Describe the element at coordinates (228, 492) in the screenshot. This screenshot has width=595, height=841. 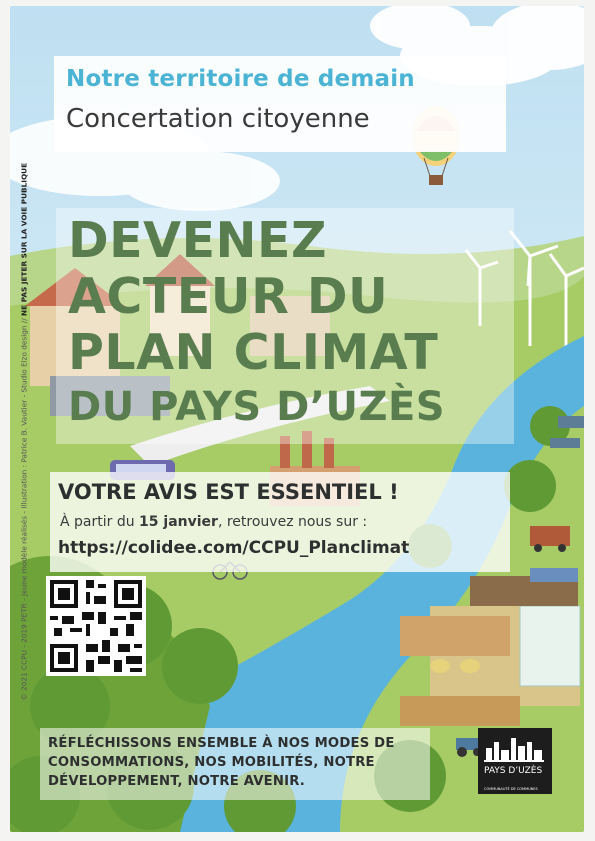
I see `callout-title: VOTRE AVIS EST ESSENTIEL !` at that location.